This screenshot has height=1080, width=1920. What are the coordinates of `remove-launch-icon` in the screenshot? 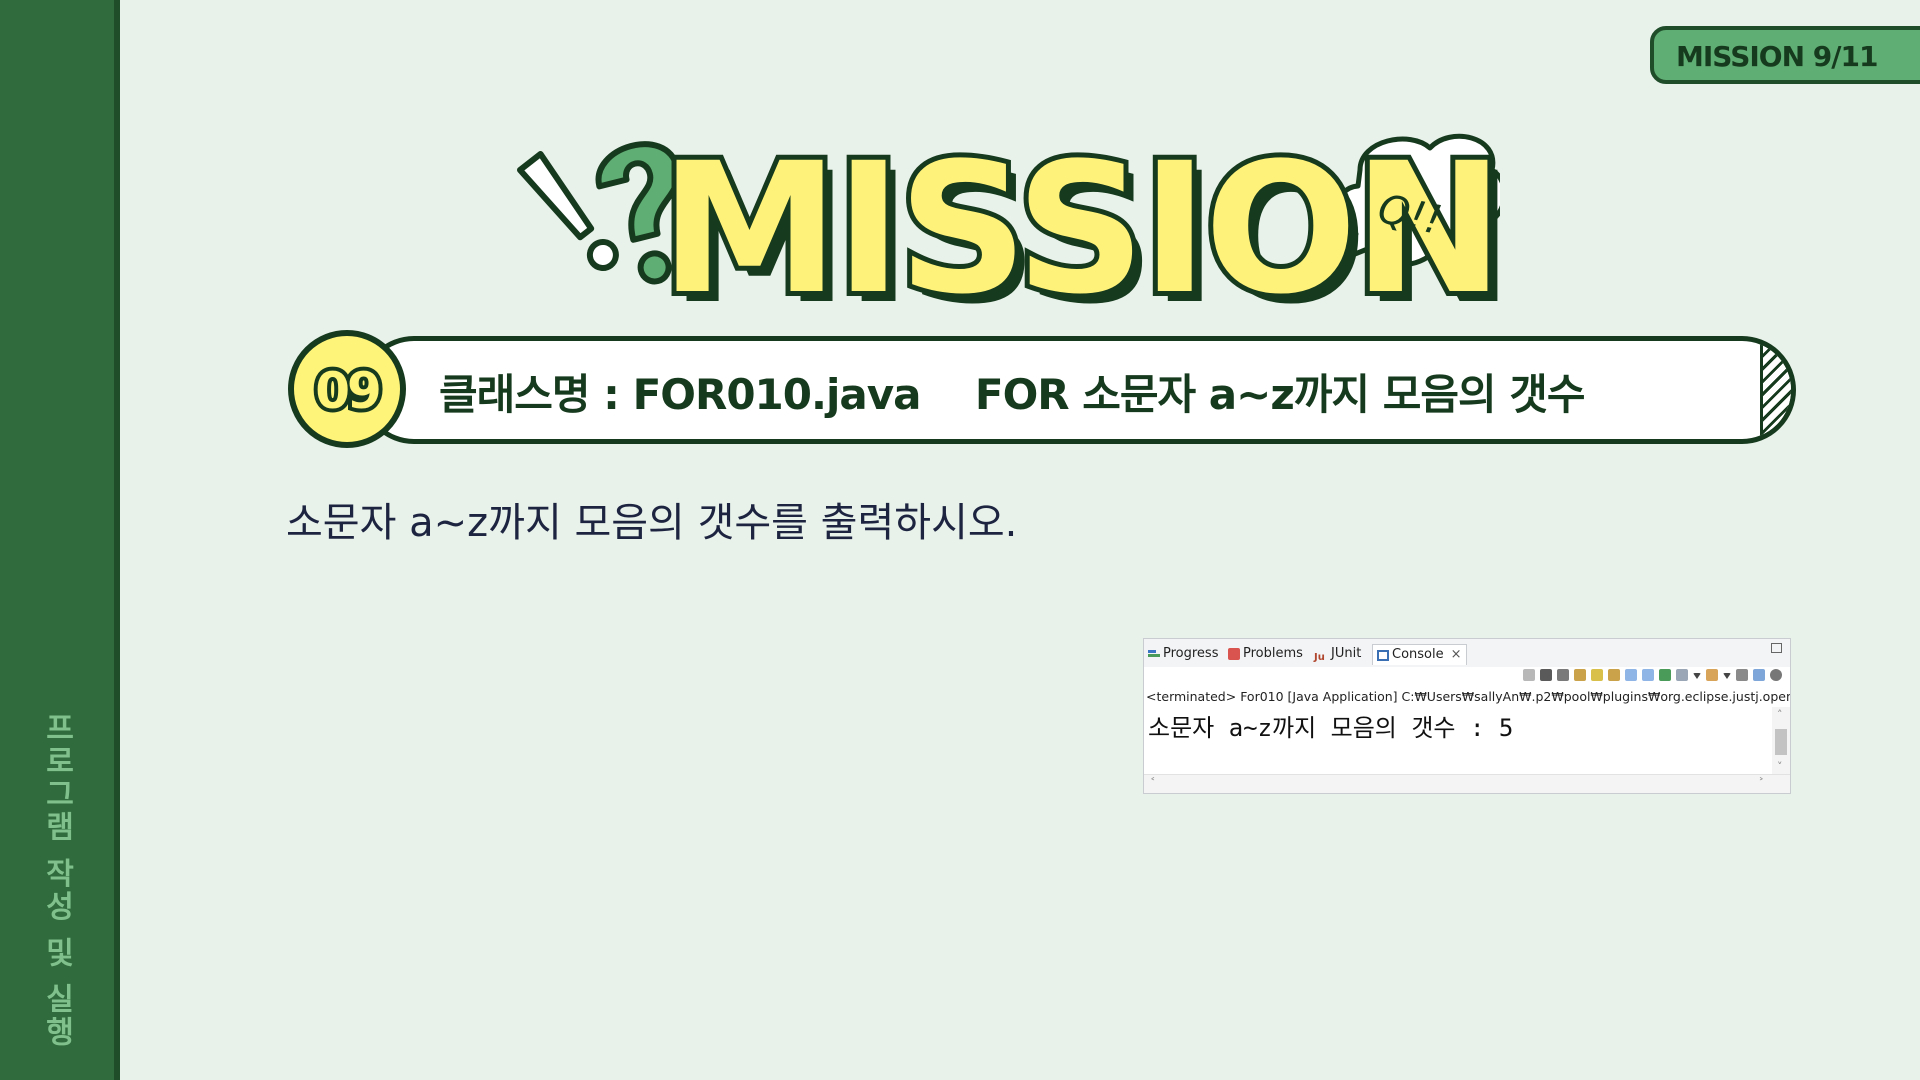 It's located at (1546, 675).